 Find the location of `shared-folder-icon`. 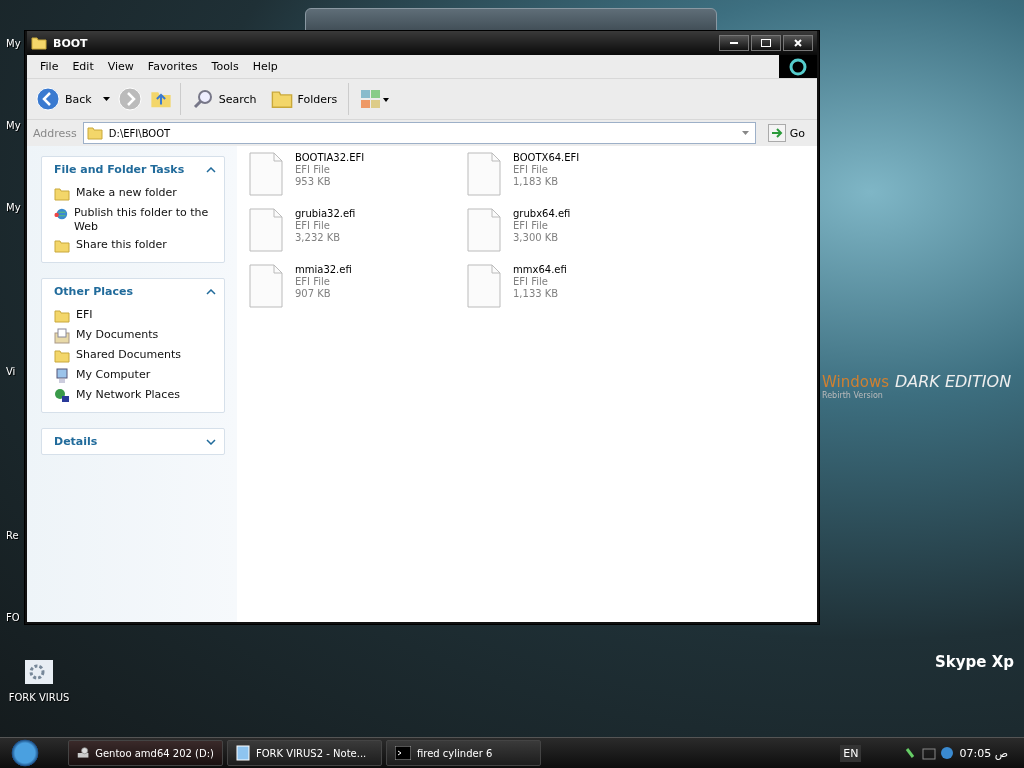

shared-folder-icon is located at coordinates (62, 246).